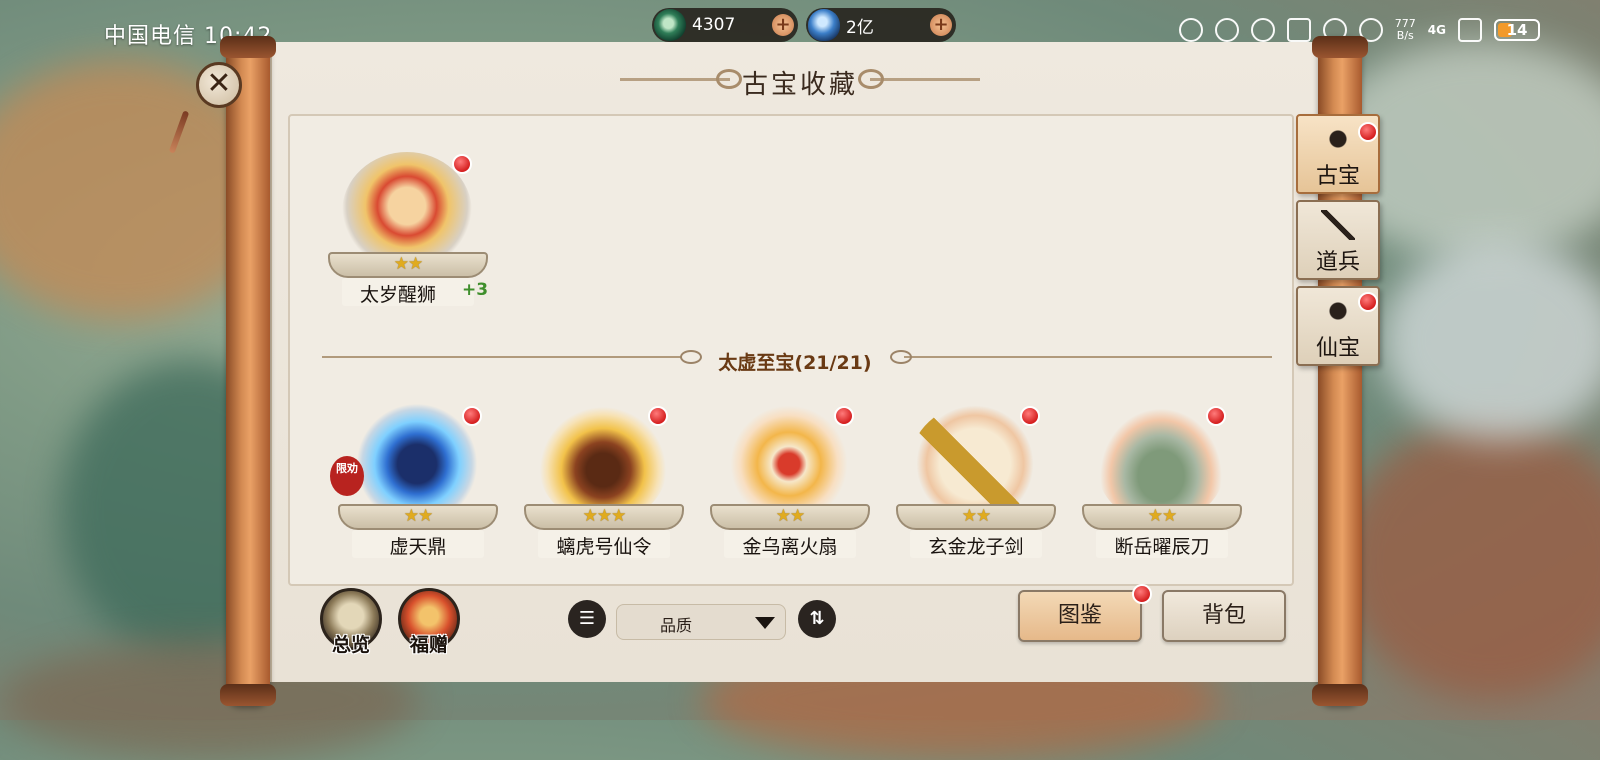  I want to click on star-rating: ★★★, so click(604, 516).